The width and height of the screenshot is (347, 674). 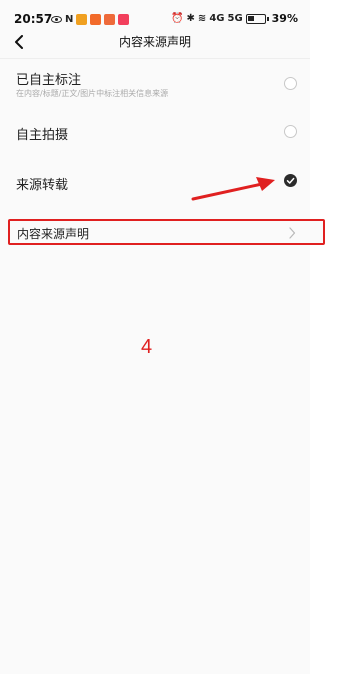 What do you see at coordinates (217, 18) in the screenshot?
I see `signal-4g-label: 4G` at bounding box center [217, 18].